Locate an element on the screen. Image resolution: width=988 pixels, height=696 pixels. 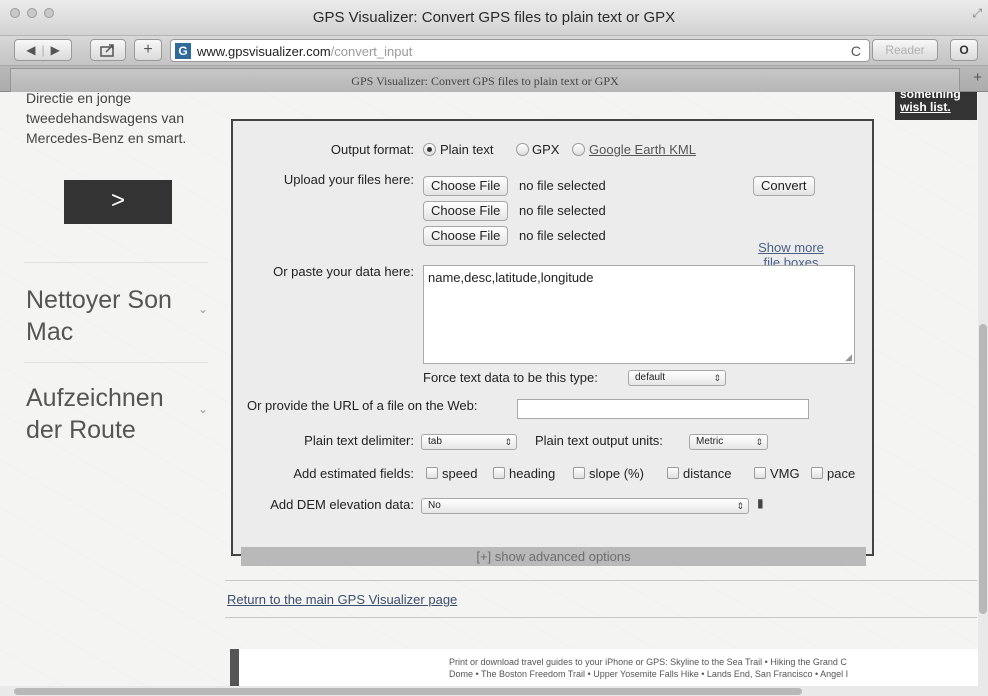
force-type-select: default ⇕ is located at coordinates (677, 378).